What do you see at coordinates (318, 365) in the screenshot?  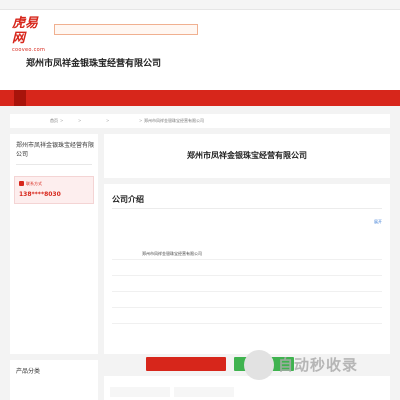 I see `watermark-text: 自动秒收录` at bounding box center [318, 365].